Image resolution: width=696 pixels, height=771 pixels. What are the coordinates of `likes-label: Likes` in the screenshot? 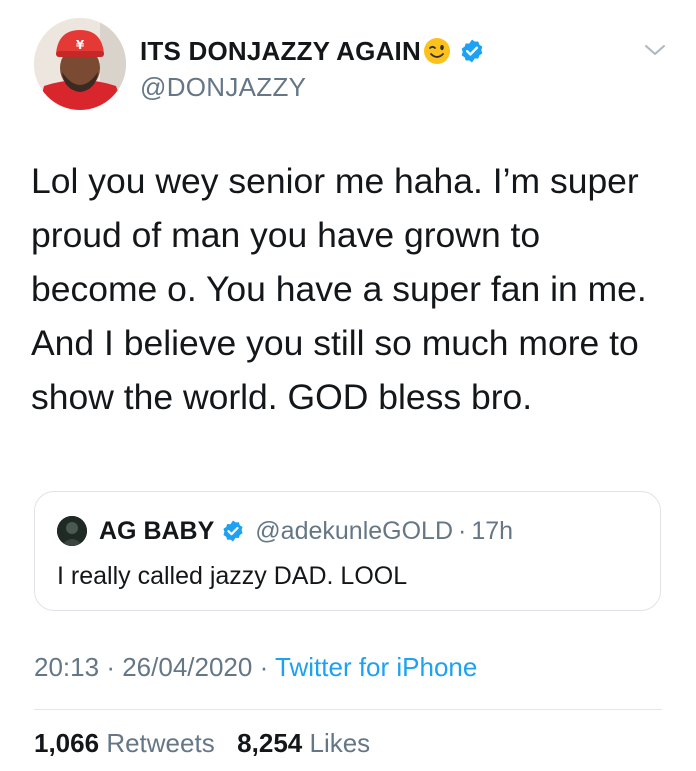 It's located at (340, 743).